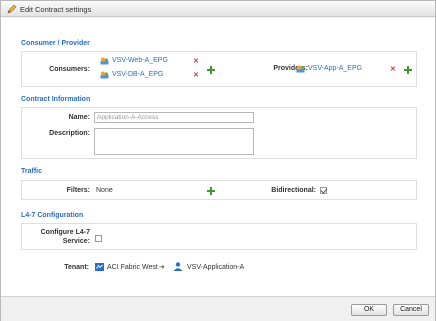 This screenshot has height=321, width=436. Describe the element at coordinates (162, 267) in the screenshot. I see `chevron-right-icon: ➜` at that location.